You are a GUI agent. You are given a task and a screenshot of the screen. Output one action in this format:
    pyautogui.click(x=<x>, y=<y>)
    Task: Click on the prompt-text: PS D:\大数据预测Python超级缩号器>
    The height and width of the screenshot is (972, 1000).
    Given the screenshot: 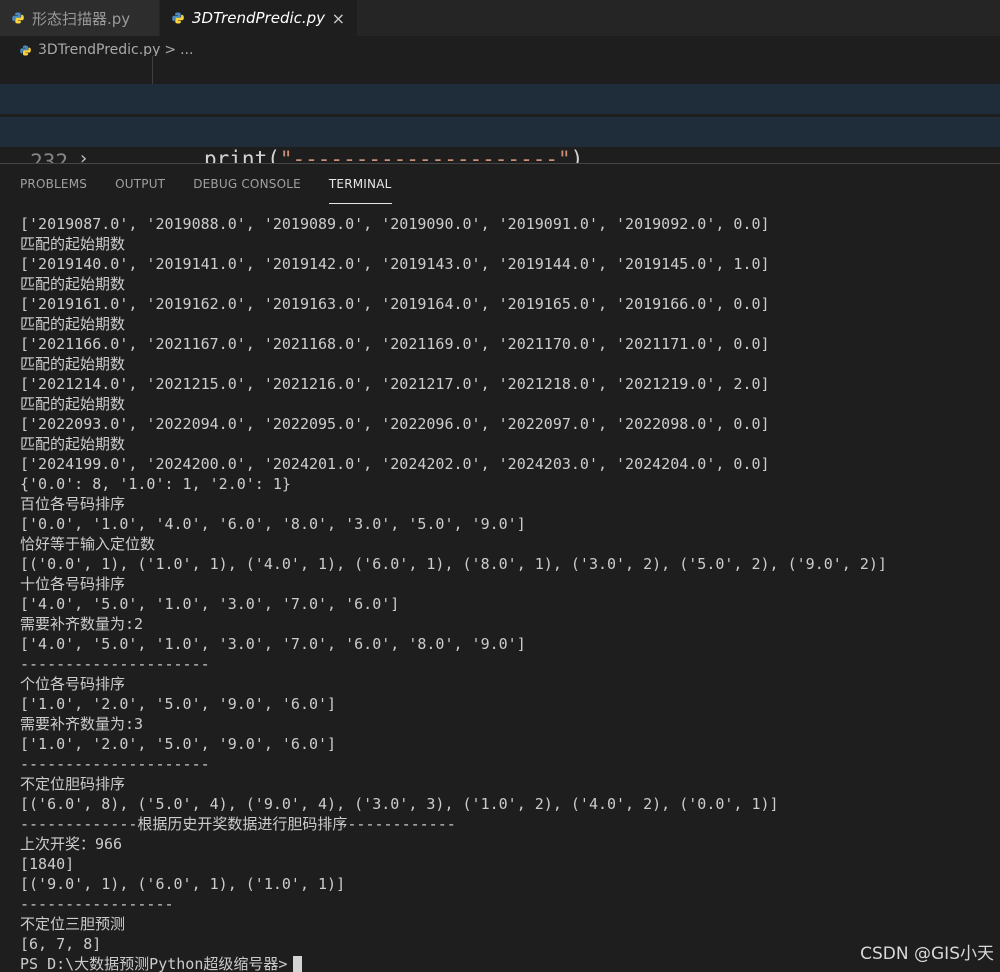 What is the action you would take?
    pyautogui.click(x=154, y=963)
    